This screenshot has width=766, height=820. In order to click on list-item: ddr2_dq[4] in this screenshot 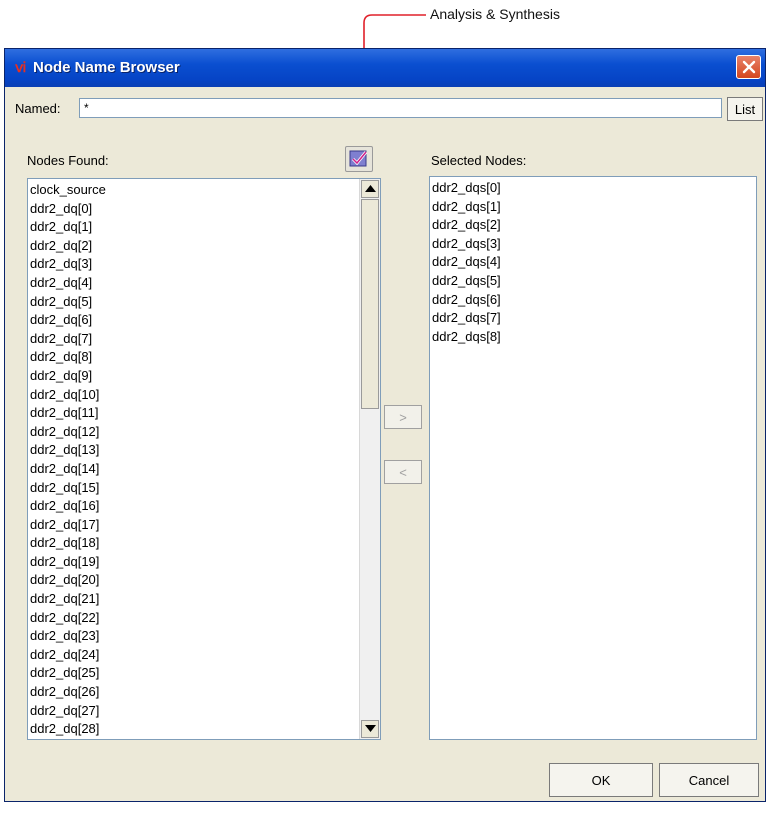, I will do `click(205, 283)`.